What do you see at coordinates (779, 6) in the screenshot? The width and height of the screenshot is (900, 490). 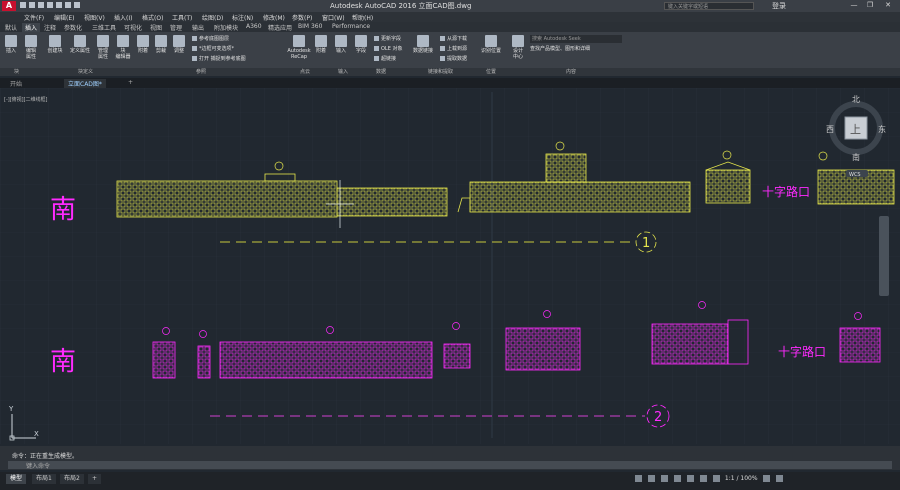 I see `user-login: 登录` at bounding box center [779, 6].